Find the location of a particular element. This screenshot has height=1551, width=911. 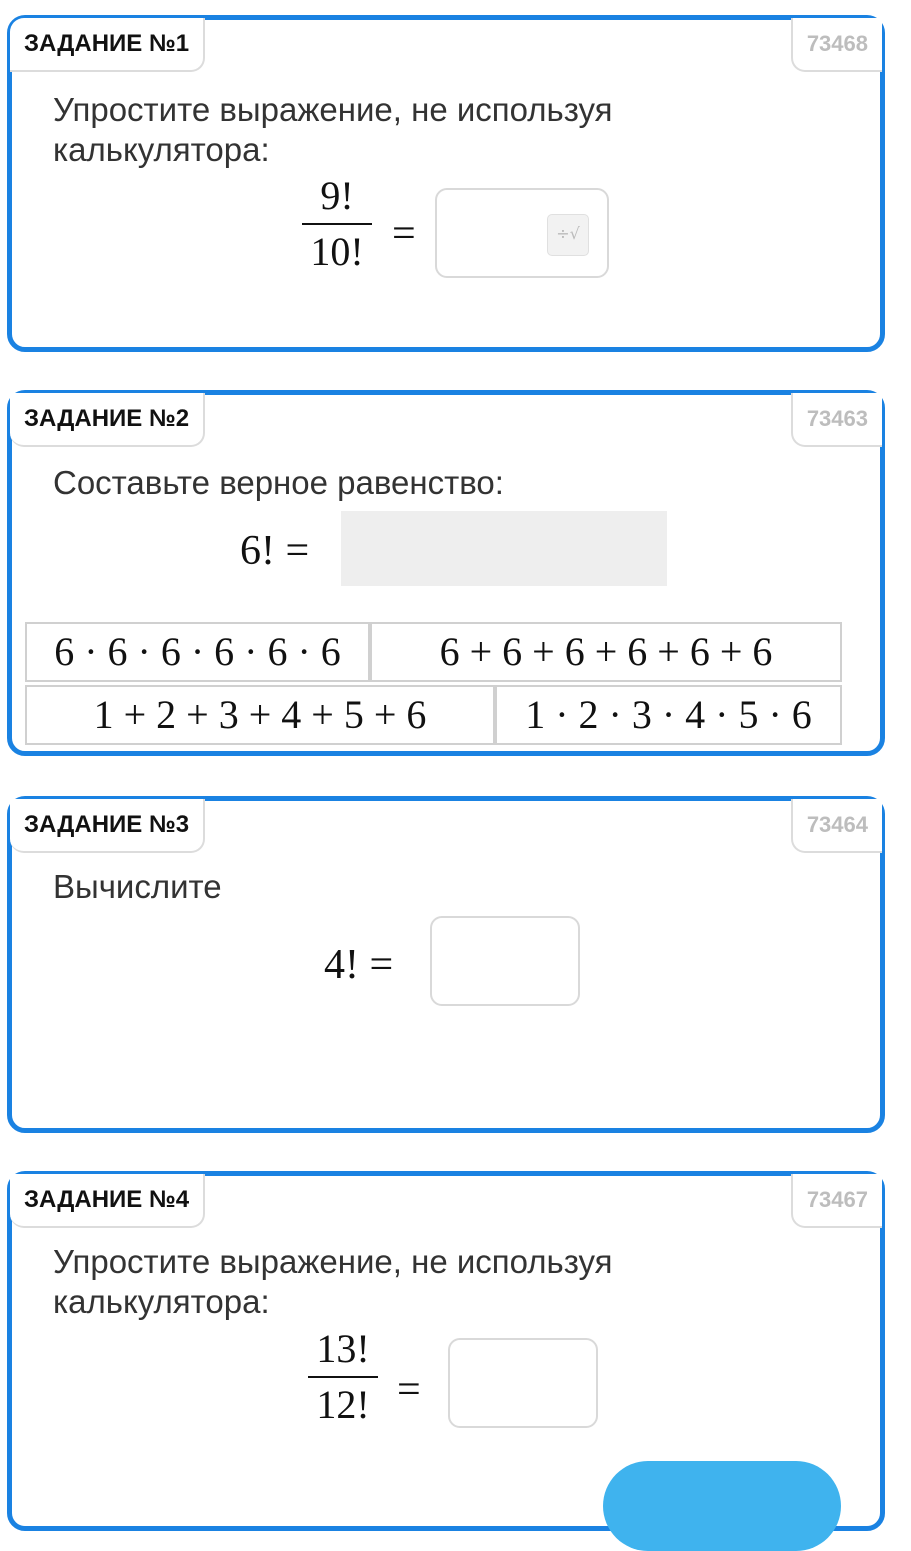

task-id: 73467 is located at coordinates (836, 1201).